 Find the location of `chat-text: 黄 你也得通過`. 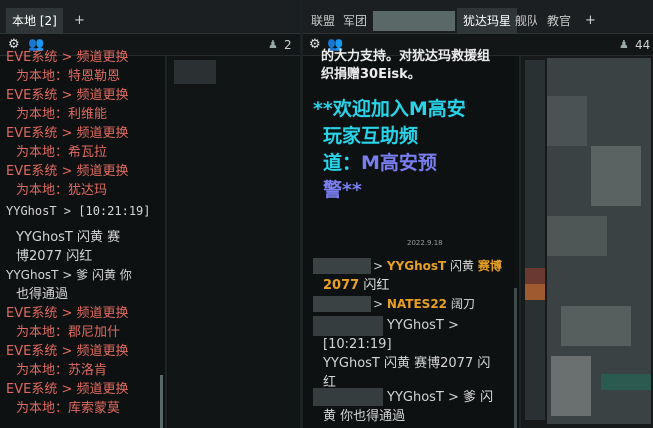

chat-text: 黄 你也得通過 is located at coordinates (364, 416).